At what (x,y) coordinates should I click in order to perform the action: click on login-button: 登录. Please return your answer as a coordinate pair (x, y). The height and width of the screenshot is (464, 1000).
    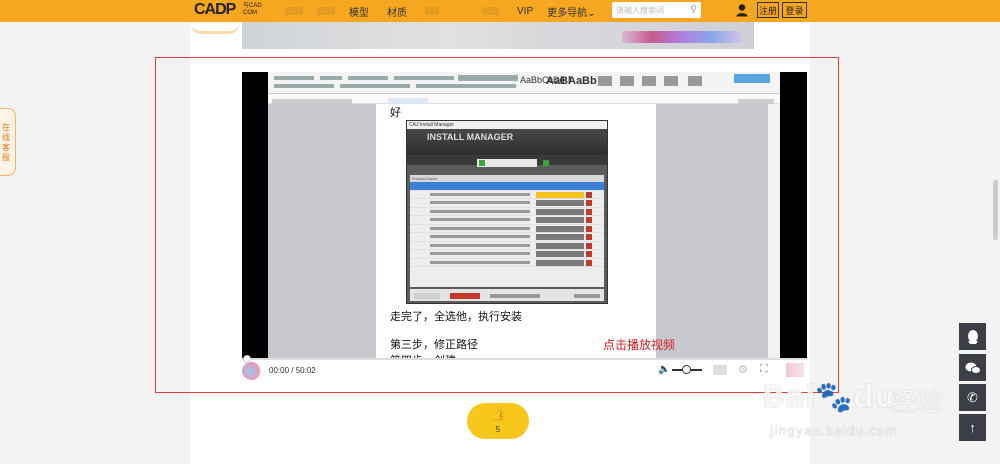
    Looking at the image, I should click on (794, 10).